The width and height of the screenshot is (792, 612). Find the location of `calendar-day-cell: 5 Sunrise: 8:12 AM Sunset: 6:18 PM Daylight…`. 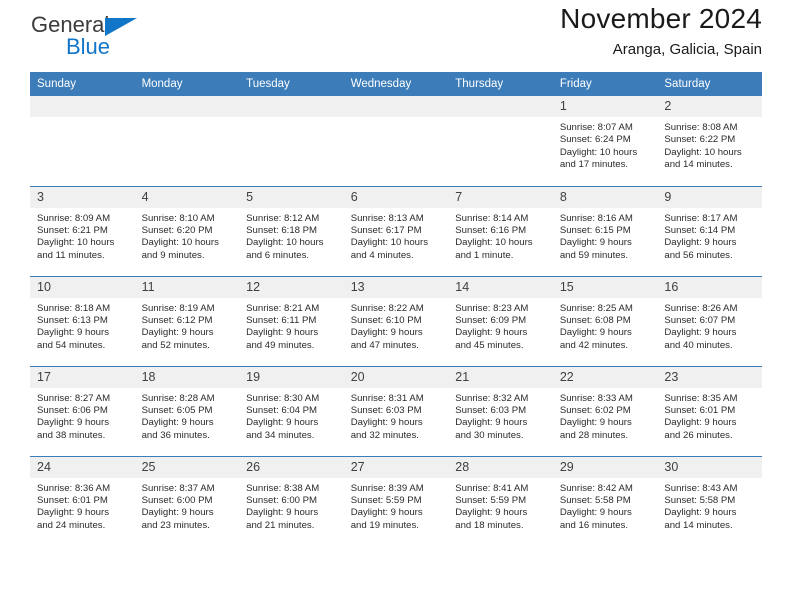

calendar-day-cell: 5 Sunrise: 8:12 AM Sunset: 6:18 PM Daylight… is located at coordinates (291, 230).